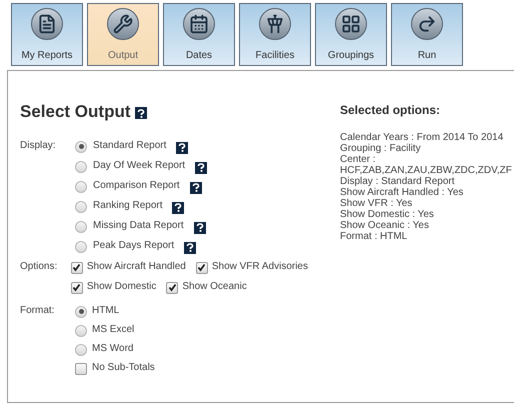 The height and width of the screenshot is (409, 514). What do you see at coordinates (133, 245) in the screenshot?
I see `option-label: Peak Days Report` at bounding box center [133, 245].